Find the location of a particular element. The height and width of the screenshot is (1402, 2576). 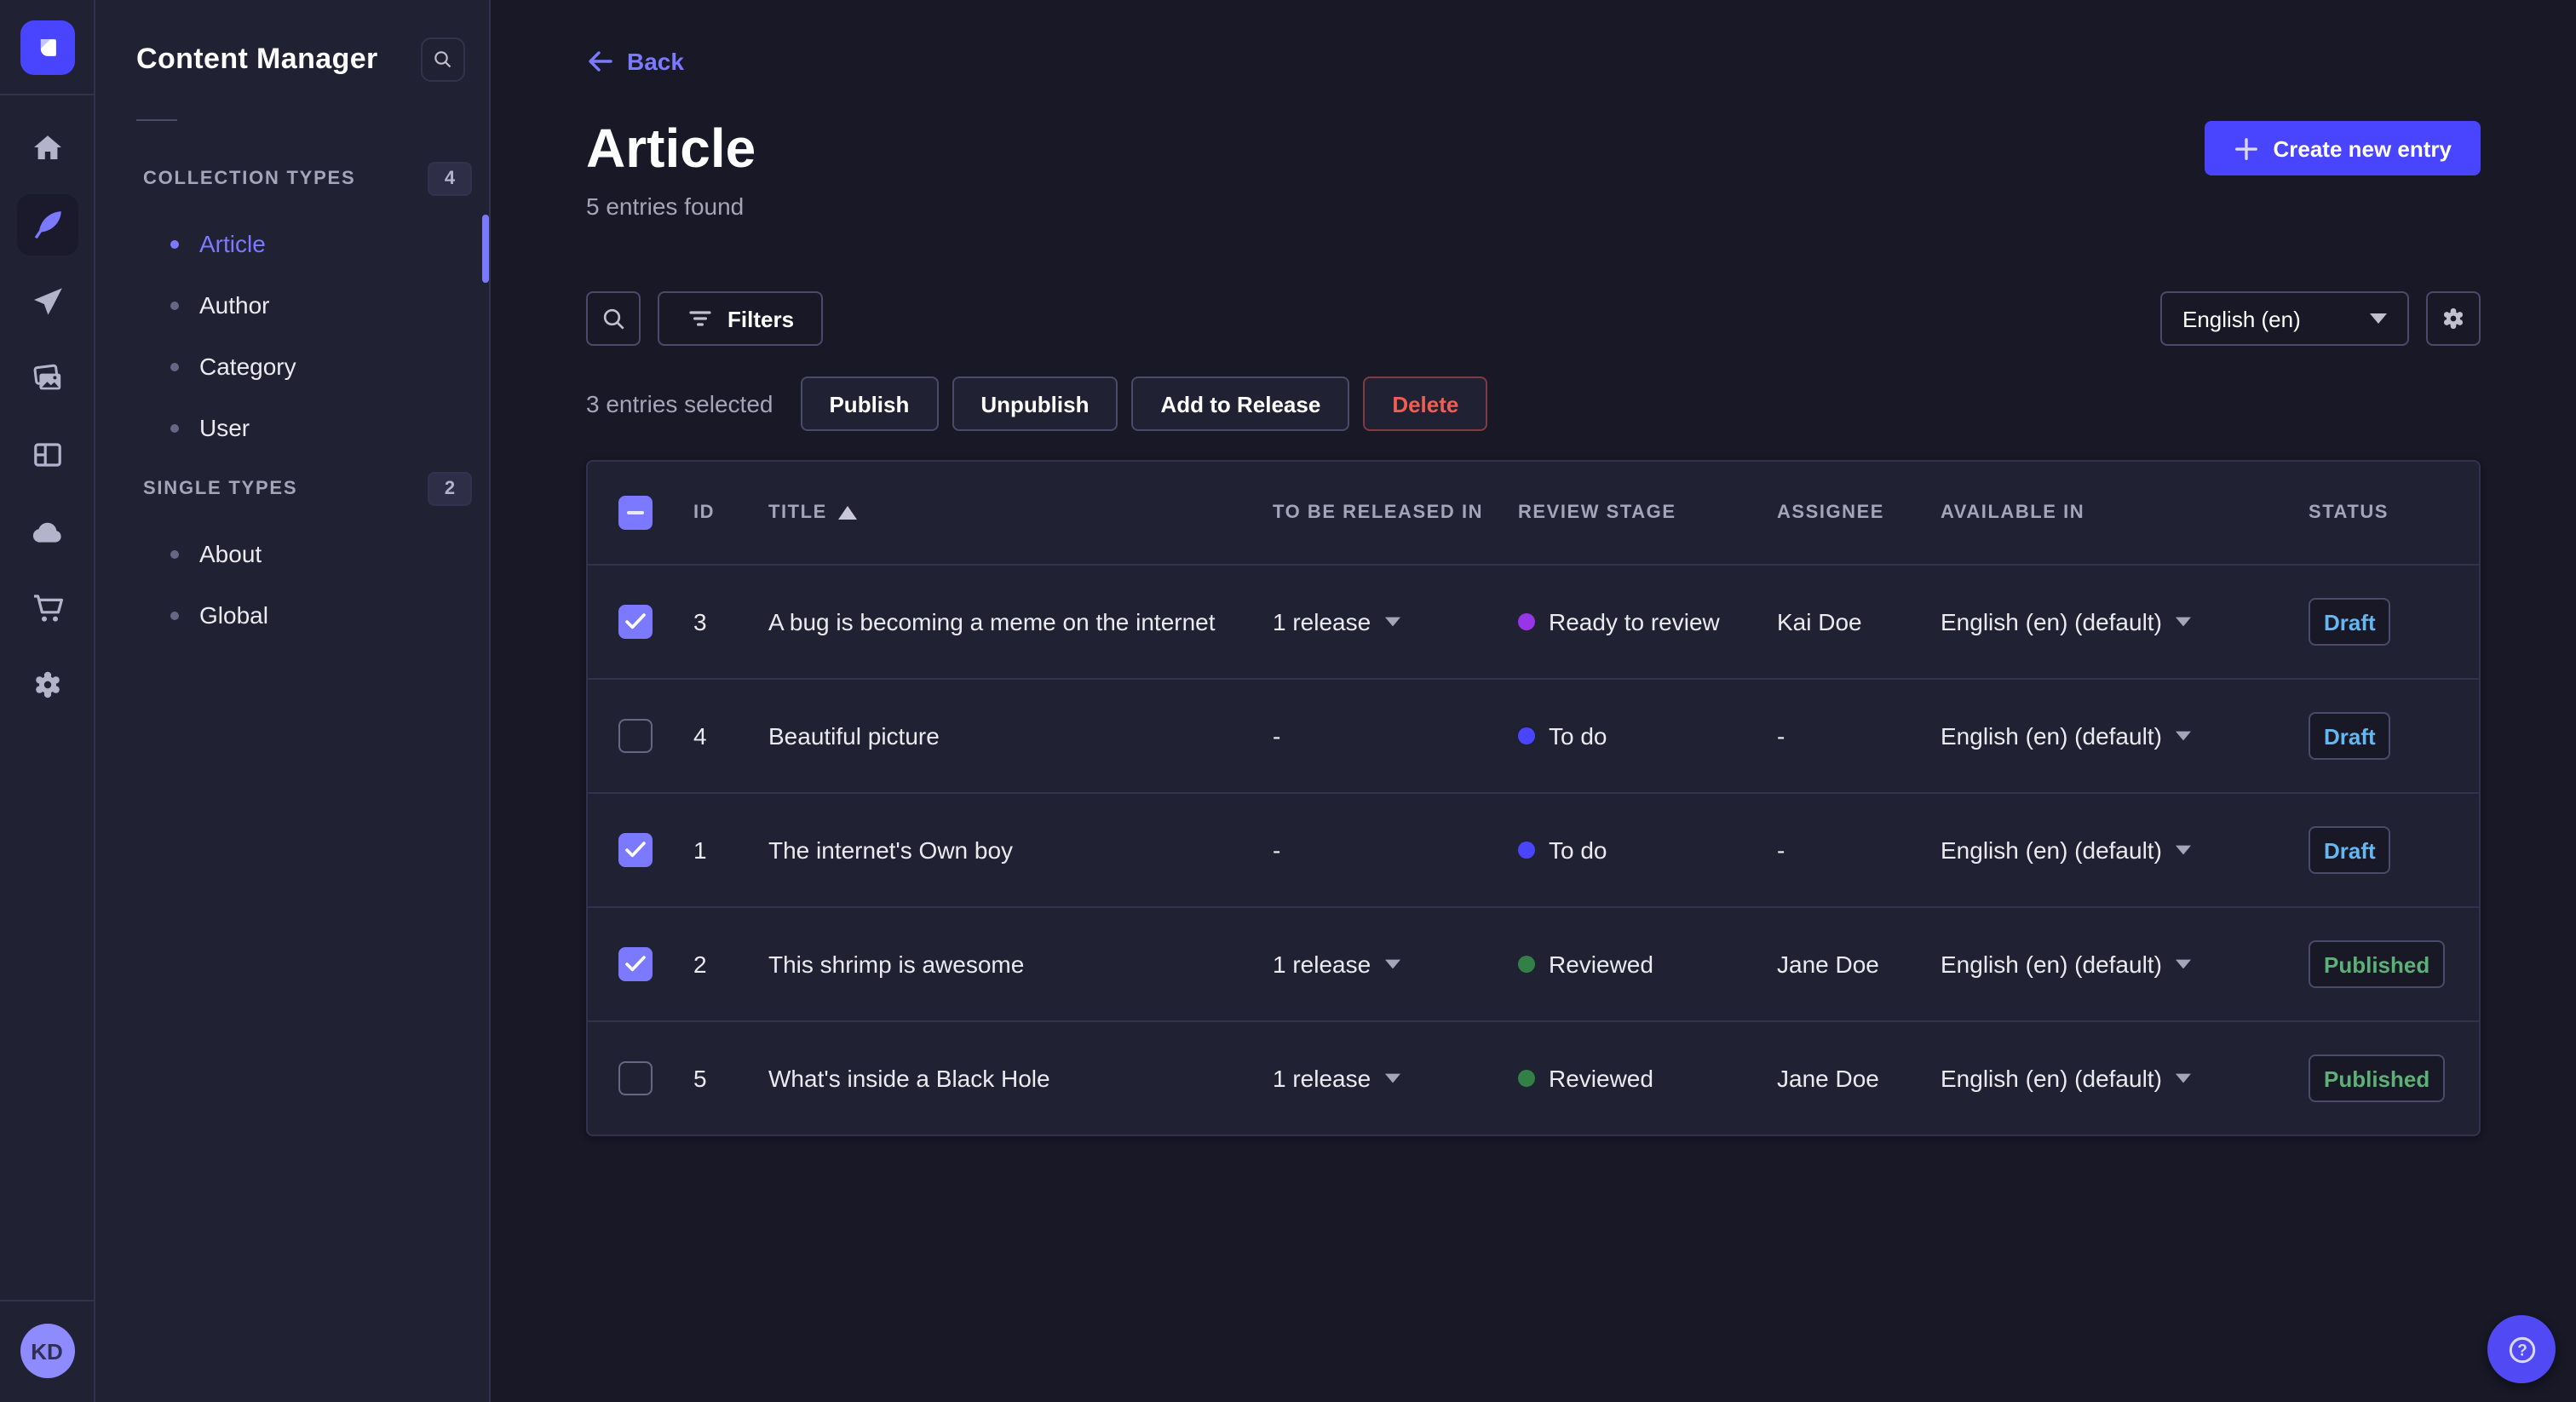

filter-icon is located at coordinates (700, 318).